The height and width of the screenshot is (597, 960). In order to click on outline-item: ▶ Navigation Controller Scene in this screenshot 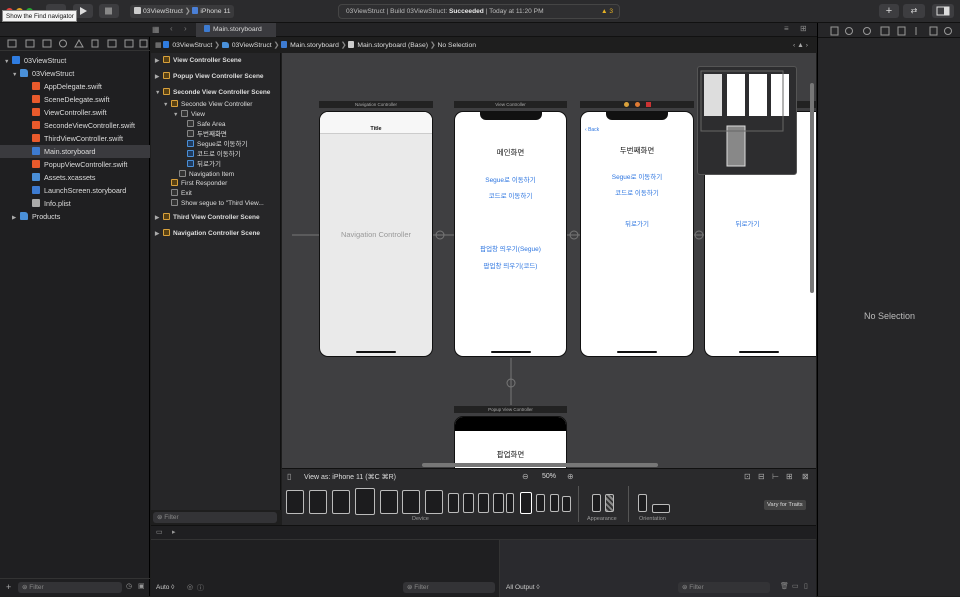, I will do `click(207, 234)`.